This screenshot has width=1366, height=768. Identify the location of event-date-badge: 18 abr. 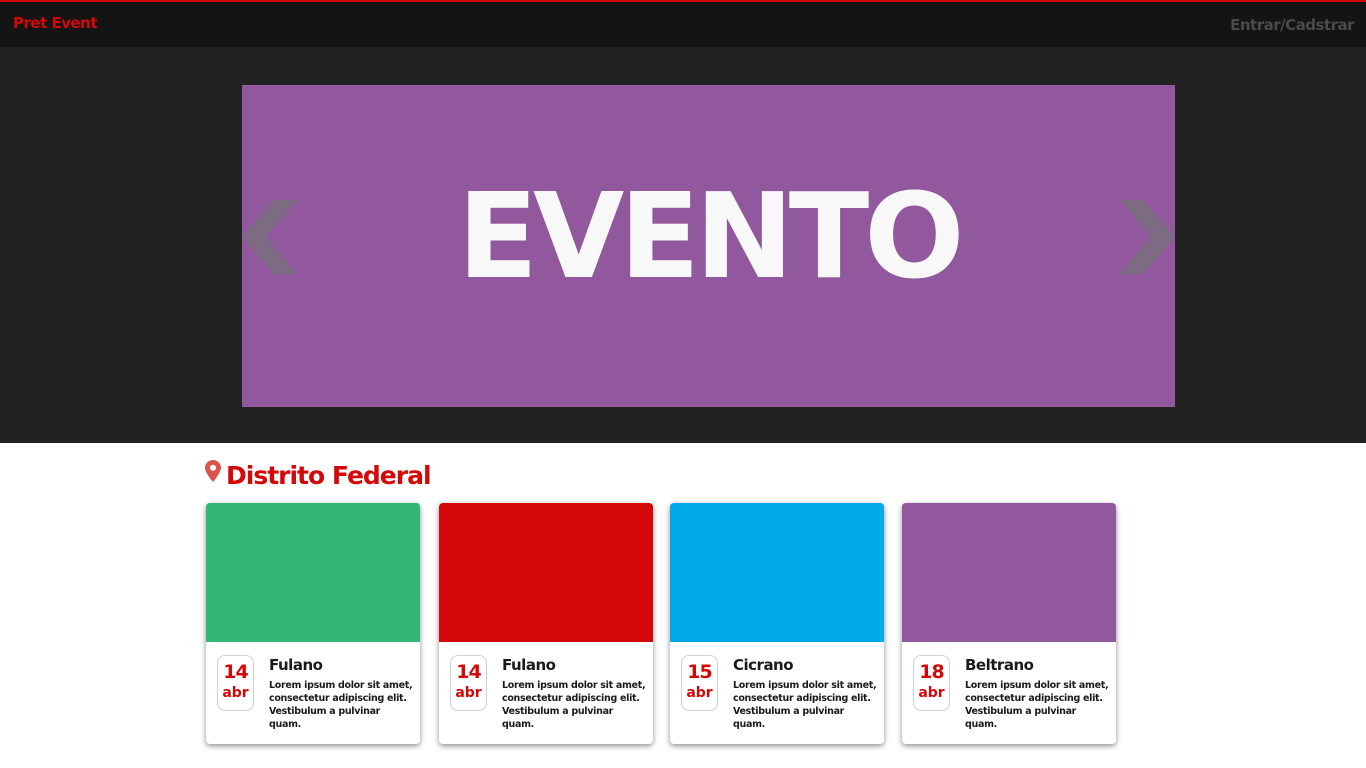
(931, 683).